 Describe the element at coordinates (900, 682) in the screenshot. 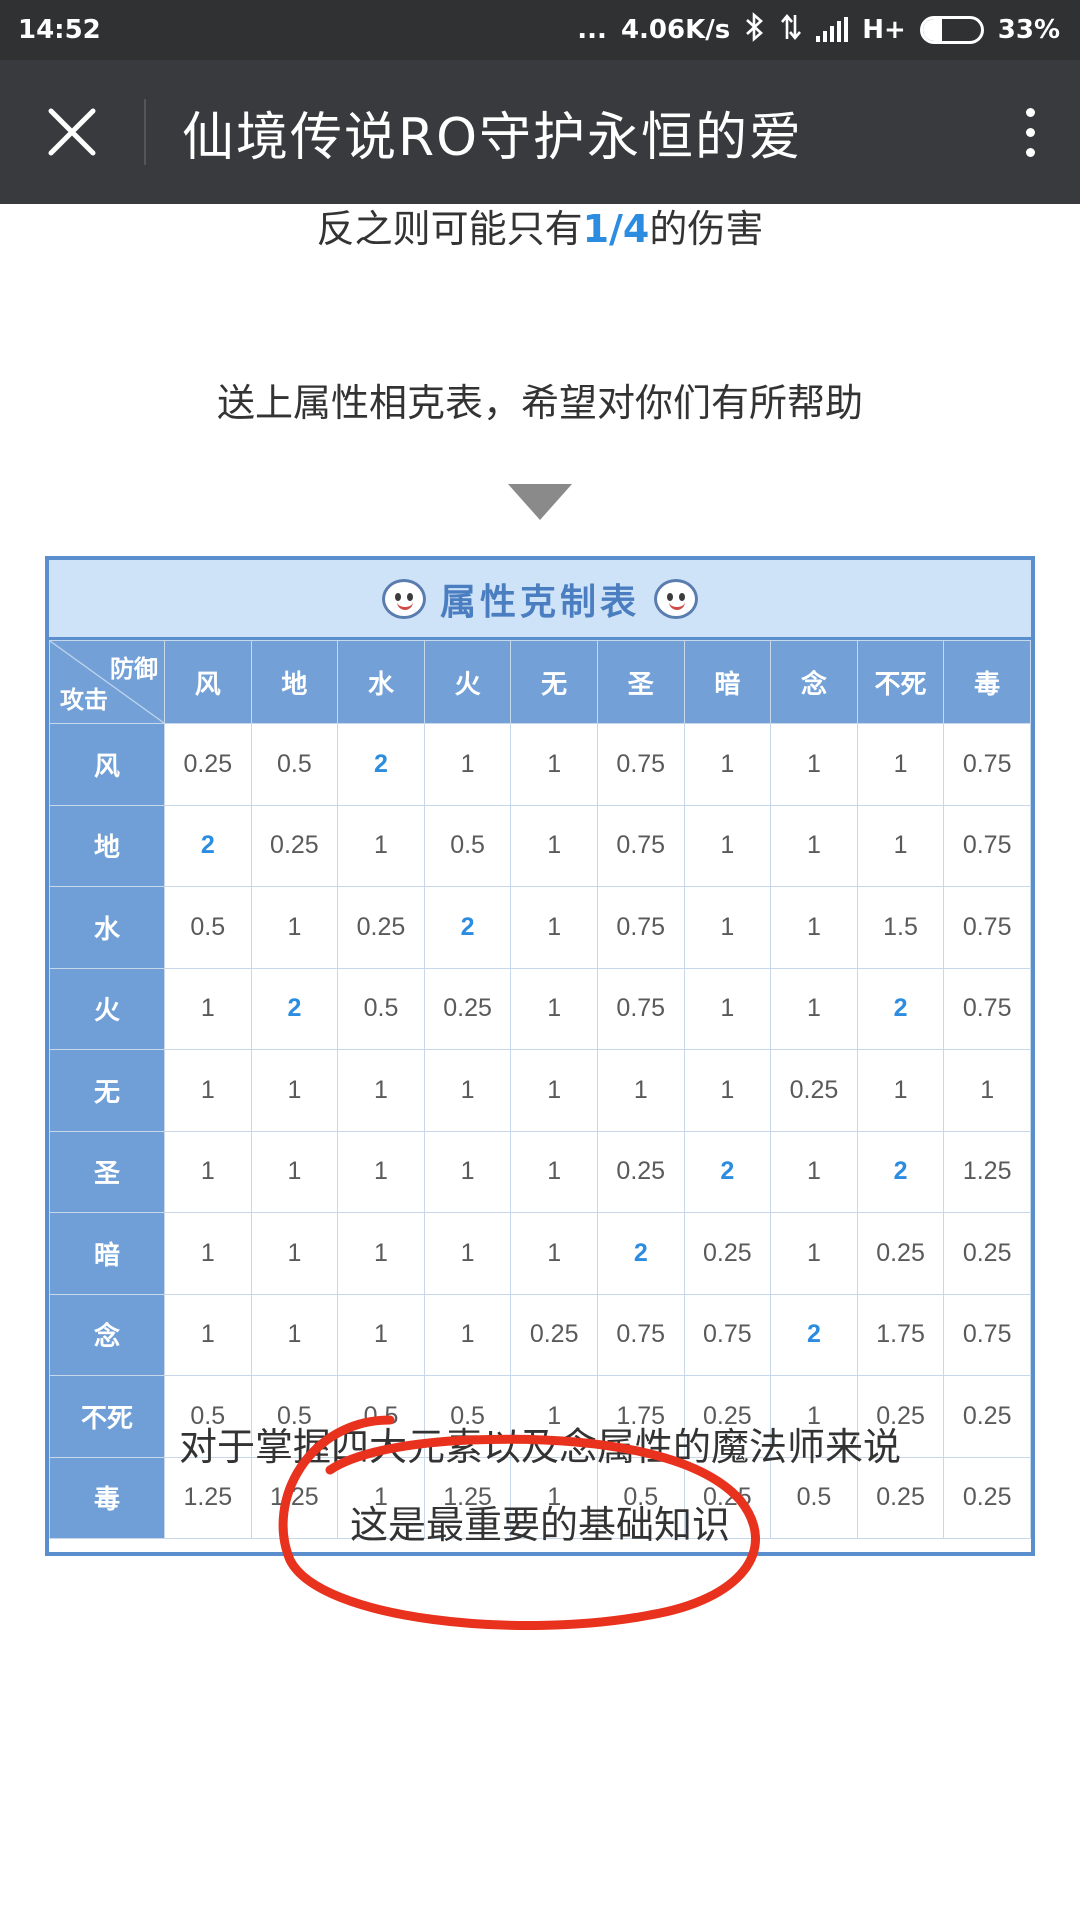

I see `column-header: 不死` at that location.